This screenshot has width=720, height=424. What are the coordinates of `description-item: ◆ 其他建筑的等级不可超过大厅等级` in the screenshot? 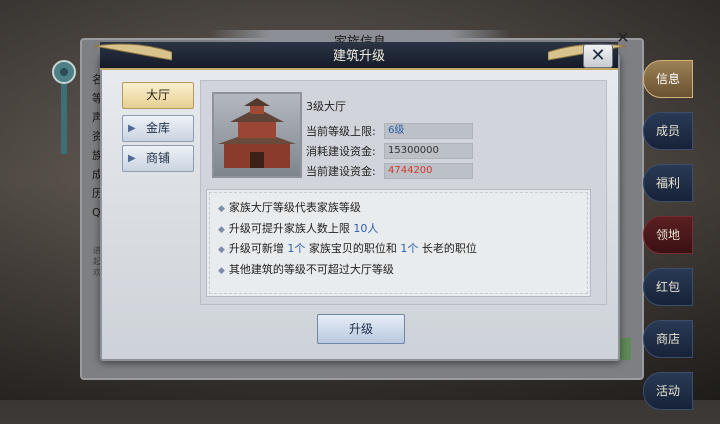 It's located at (306, 269).